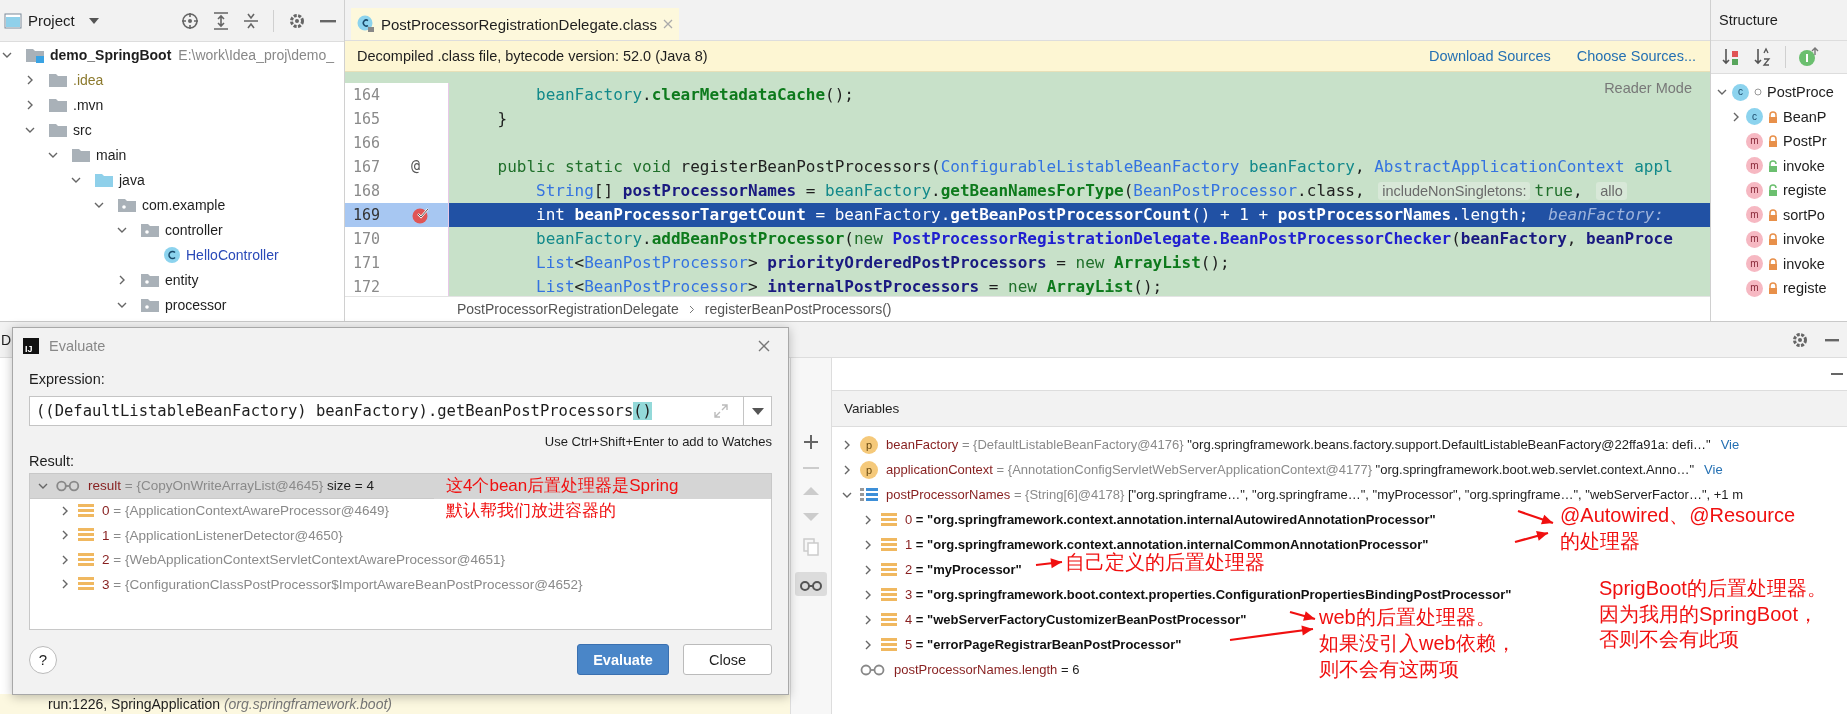 Image resolution: width=1847 pixels, height=714 pixels. What do you see at coordinates (304, 560) in the screenshot?
I see `variable-text: 2 = {WebApplicationContextServletContextAwareProcessor@4651}` at bounding box center [304, 560].